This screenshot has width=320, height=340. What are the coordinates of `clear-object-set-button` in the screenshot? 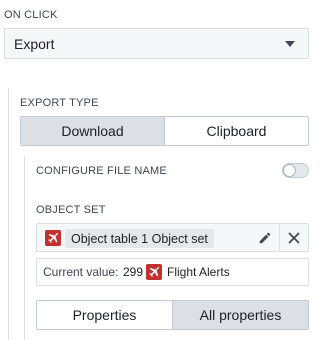 It's located at (294, 238).